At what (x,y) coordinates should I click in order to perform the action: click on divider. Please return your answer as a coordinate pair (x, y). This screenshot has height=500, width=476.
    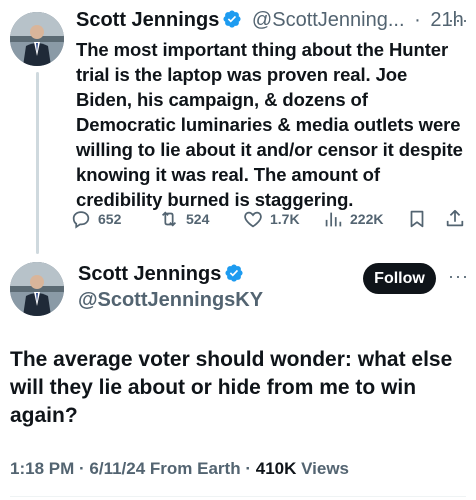
    Looking at the image, I should click on (238, 496).